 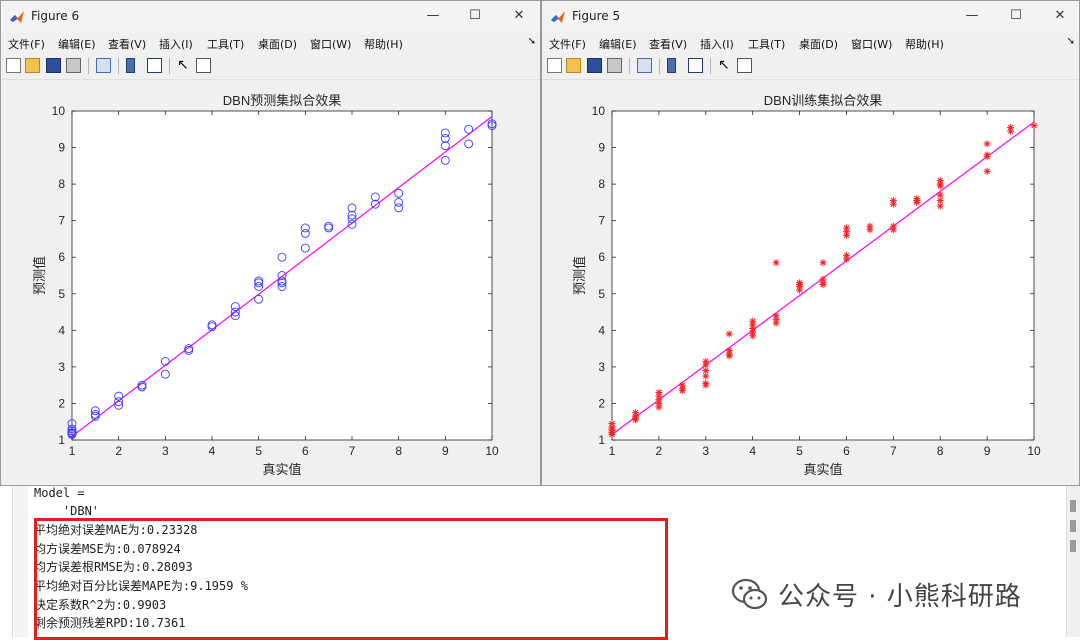 I want to click on command-window-gutter, so click(x=21, y=558).